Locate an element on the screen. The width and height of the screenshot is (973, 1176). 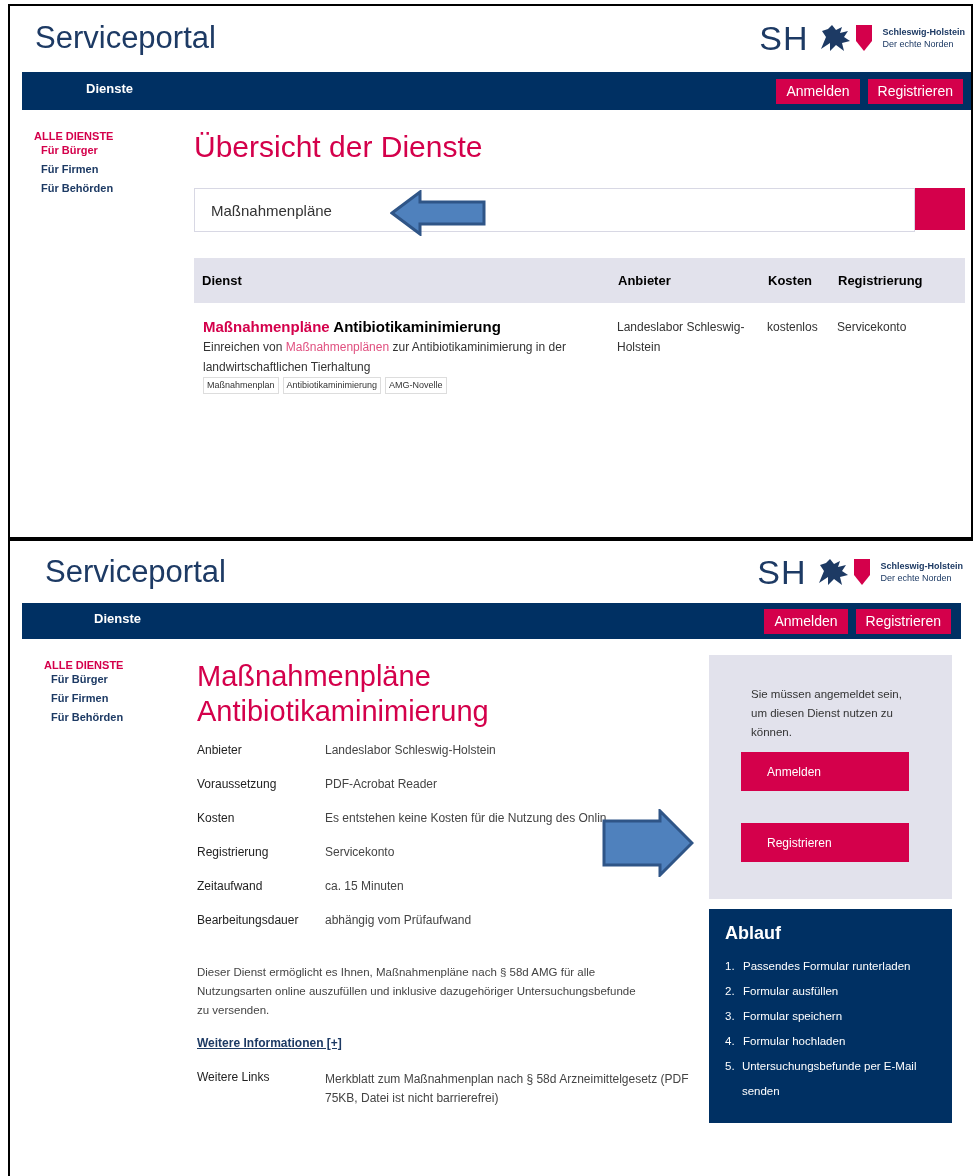
table-cell-text: kostenlos is located at coordinates (792, 327).